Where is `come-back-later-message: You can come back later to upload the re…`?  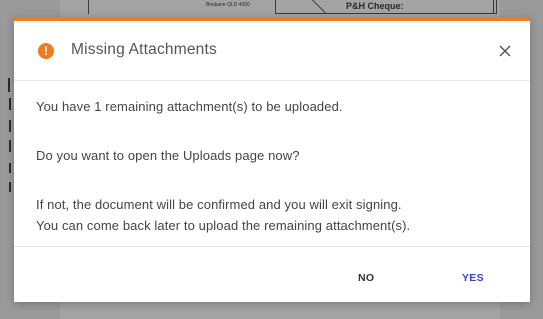
come-back-later-message: You can come back later to upload the re… is located at coordinates (223, 225).